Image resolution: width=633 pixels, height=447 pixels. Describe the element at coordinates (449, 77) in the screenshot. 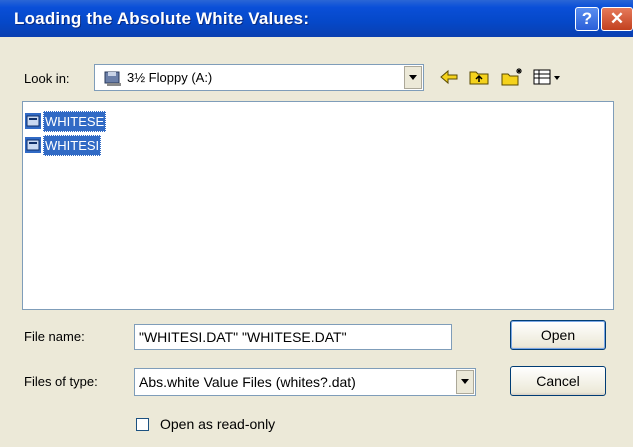

I see `back-arrow-icon` at that location.